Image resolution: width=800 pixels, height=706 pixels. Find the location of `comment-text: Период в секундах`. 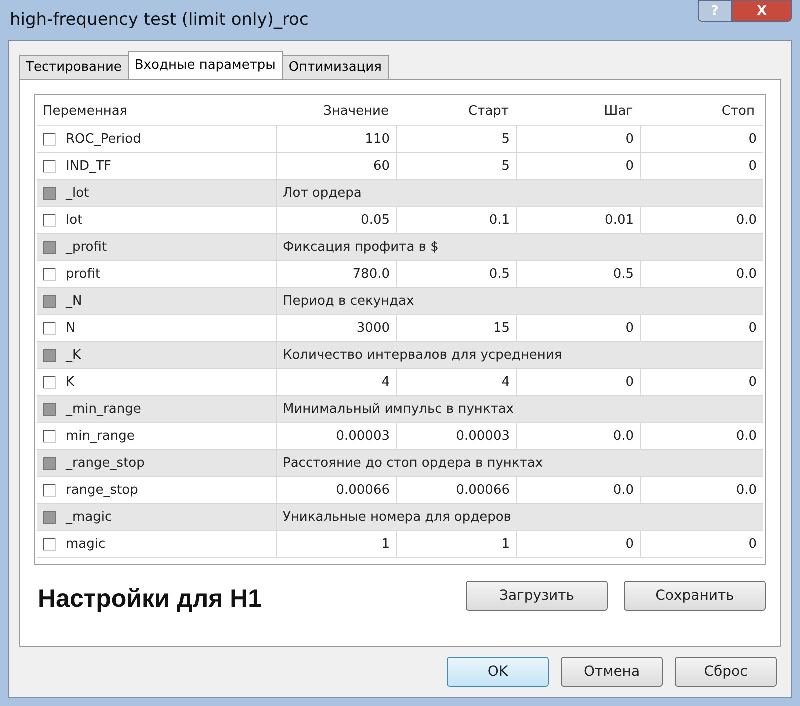

comment-text: Период в секундах is located at coordinates (349, 301).